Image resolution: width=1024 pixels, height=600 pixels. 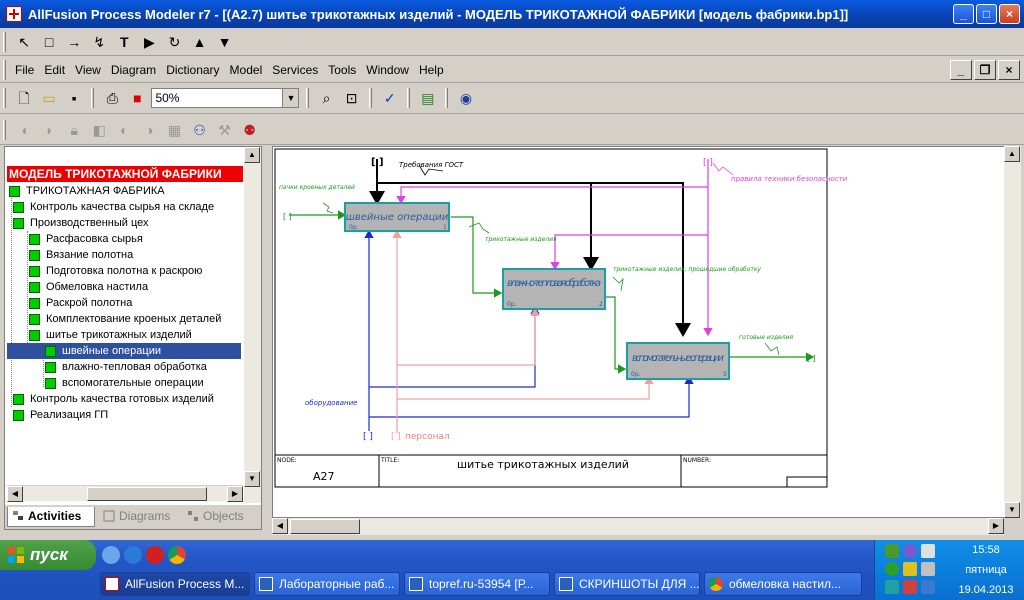 What do you see at coordinates (88, 287) in the screenshot?
I see `tree-item-chalking: Обмеловка настила` at bounding box center [88, 287].